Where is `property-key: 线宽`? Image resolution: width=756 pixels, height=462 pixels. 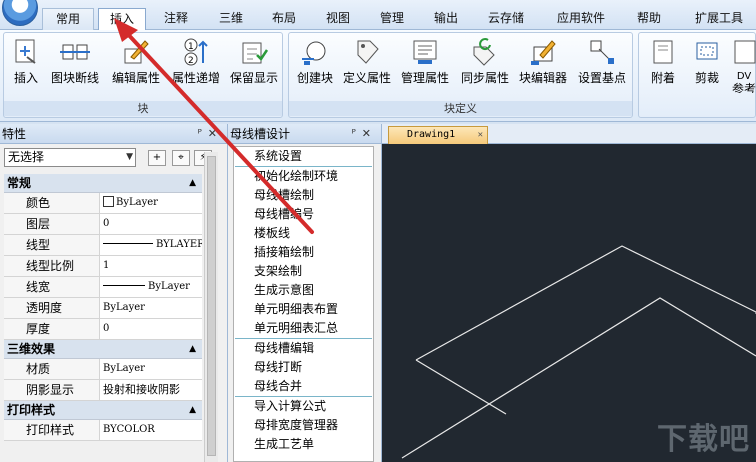 property-key: 线宽 is located at coordinates (52, 287).